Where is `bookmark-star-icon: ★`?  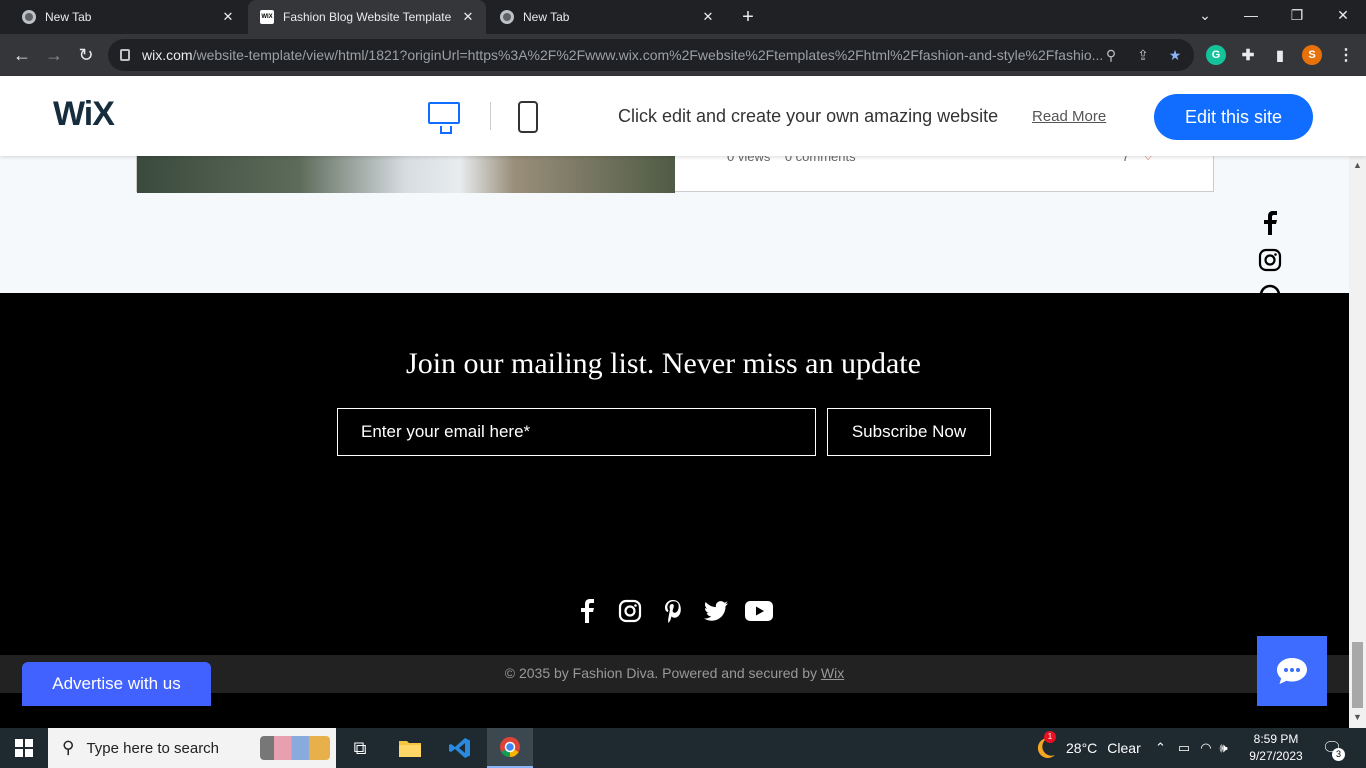
bookmark-star-icon: ★ is located at coordinates (1175, 55).